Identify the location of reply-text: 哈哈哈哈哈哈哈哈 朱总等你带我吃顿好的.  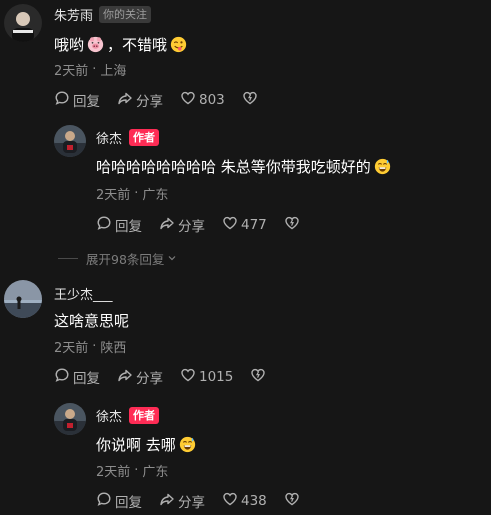
(243, 166).